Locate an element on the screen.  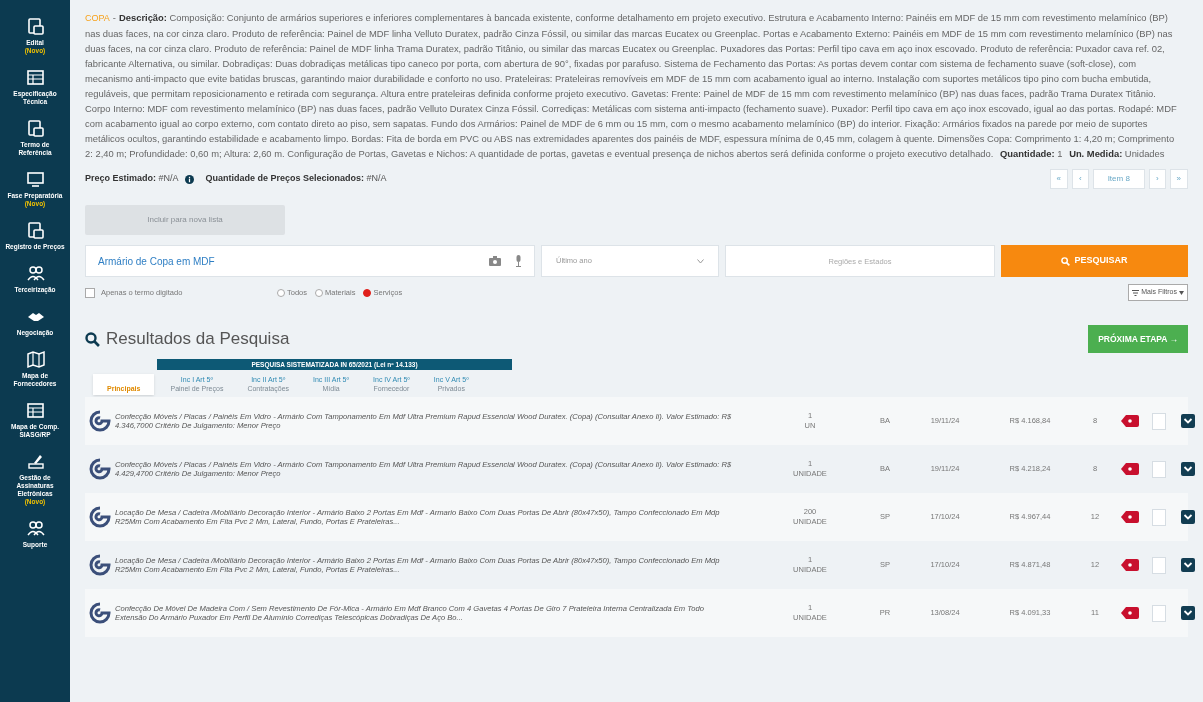
current-item-button: Item 8 is located at coordinates (1118, 179).